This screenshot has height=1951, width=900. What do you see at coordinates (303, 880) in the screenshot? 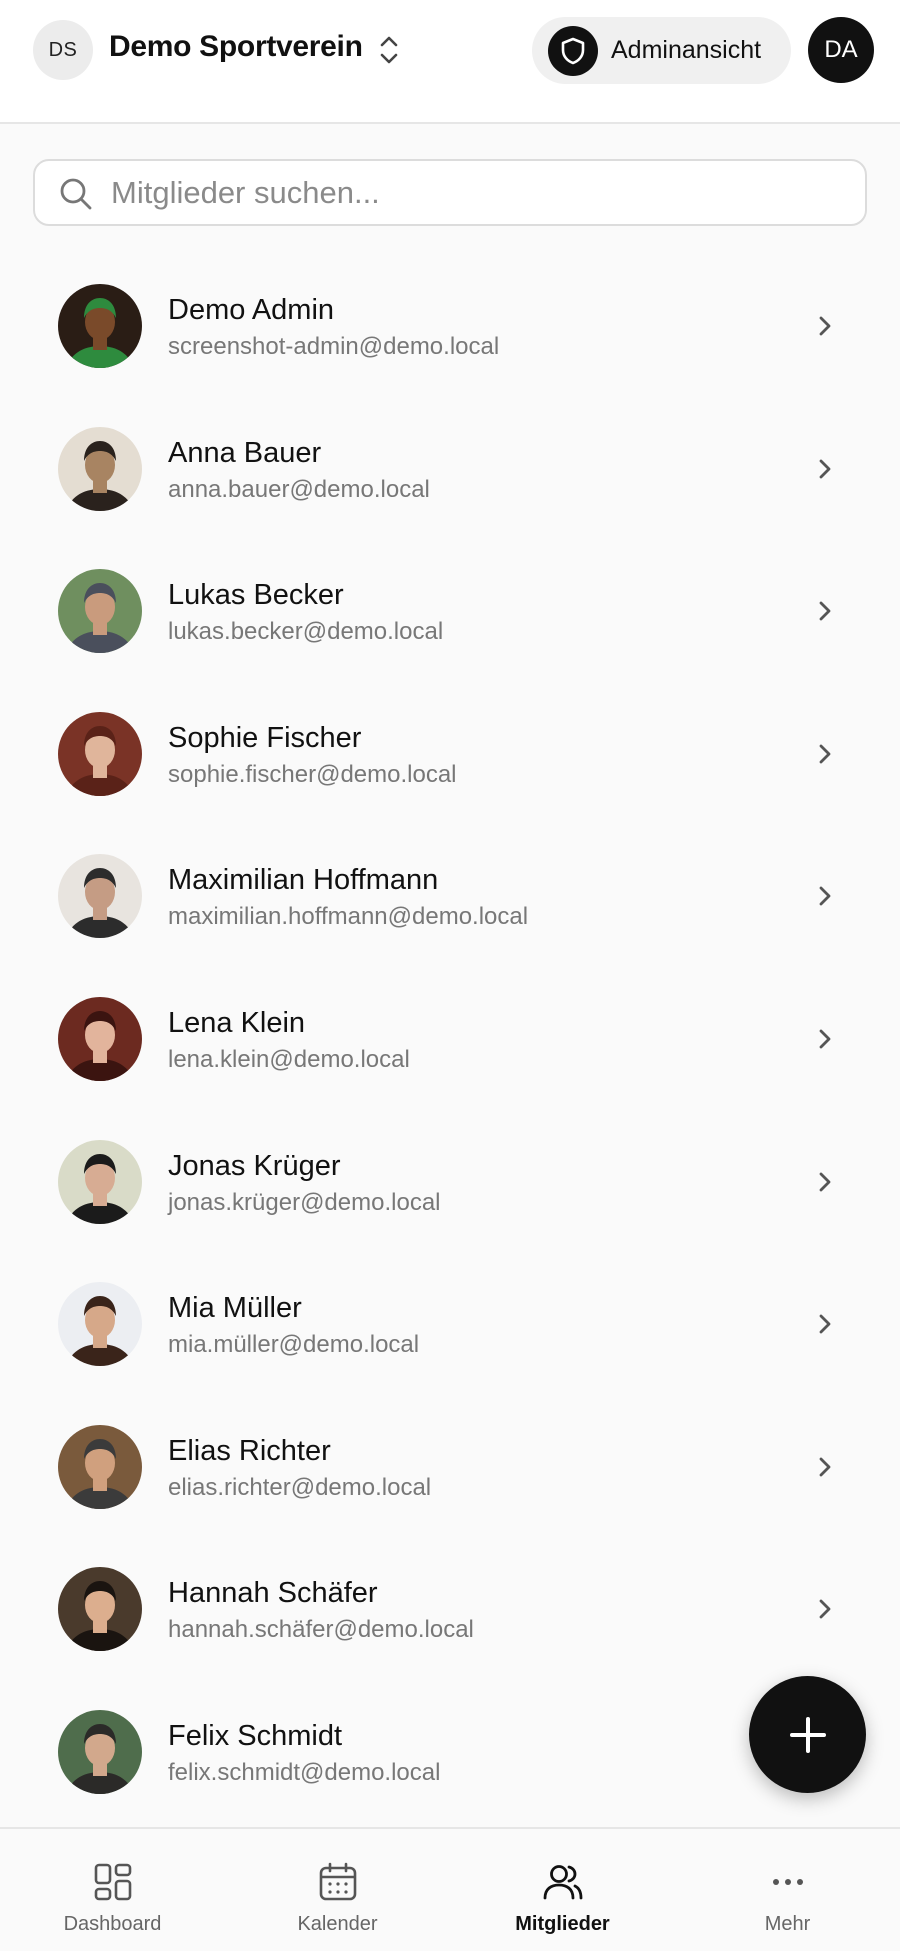
I see `member-name: Maximilian Hoffmann` at bounding box center [303, 880].